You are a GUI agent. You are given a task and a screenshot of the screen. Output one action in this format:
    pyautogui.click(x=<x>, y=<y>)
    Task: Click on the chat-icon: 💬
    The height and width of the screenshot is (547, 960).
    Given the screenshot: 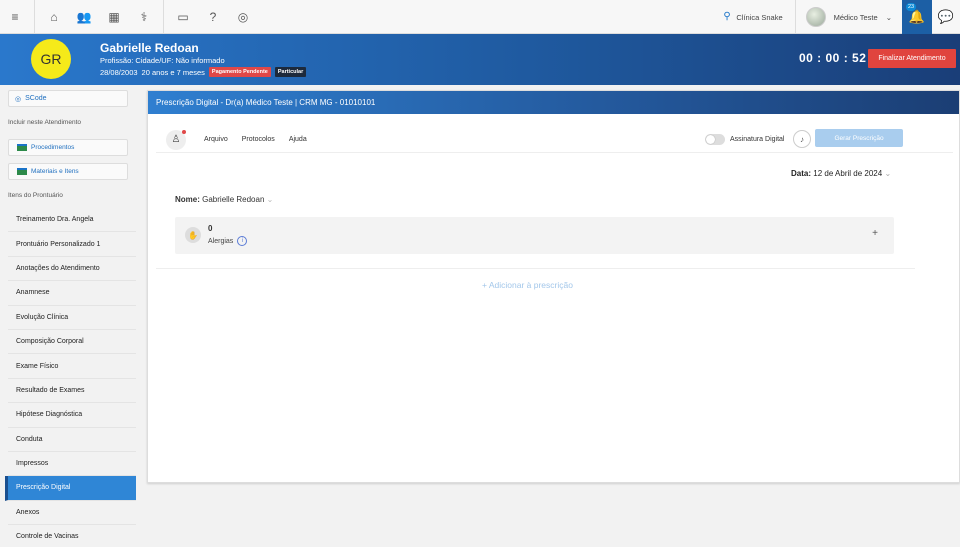 What is the action you would take?
    pyautogui.click(x=946, y=17)
    